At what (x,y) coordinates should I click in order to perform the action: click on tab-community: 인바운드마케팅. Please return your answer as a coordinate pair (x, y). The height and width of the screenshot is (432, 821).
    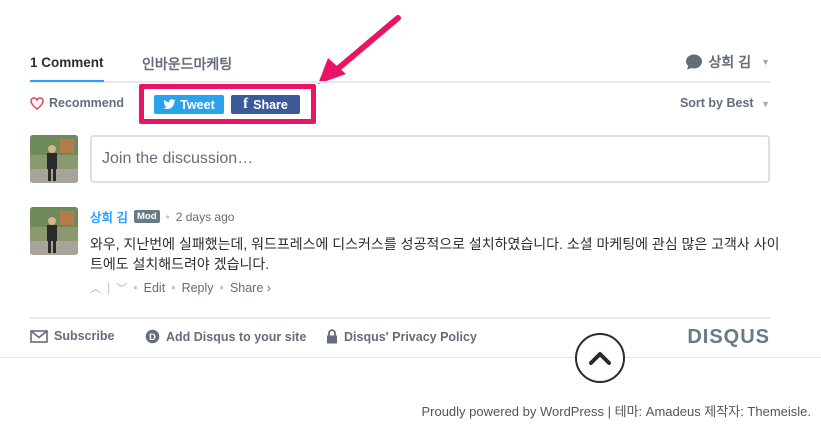
    Looking at the image, I should click on (187, 64).